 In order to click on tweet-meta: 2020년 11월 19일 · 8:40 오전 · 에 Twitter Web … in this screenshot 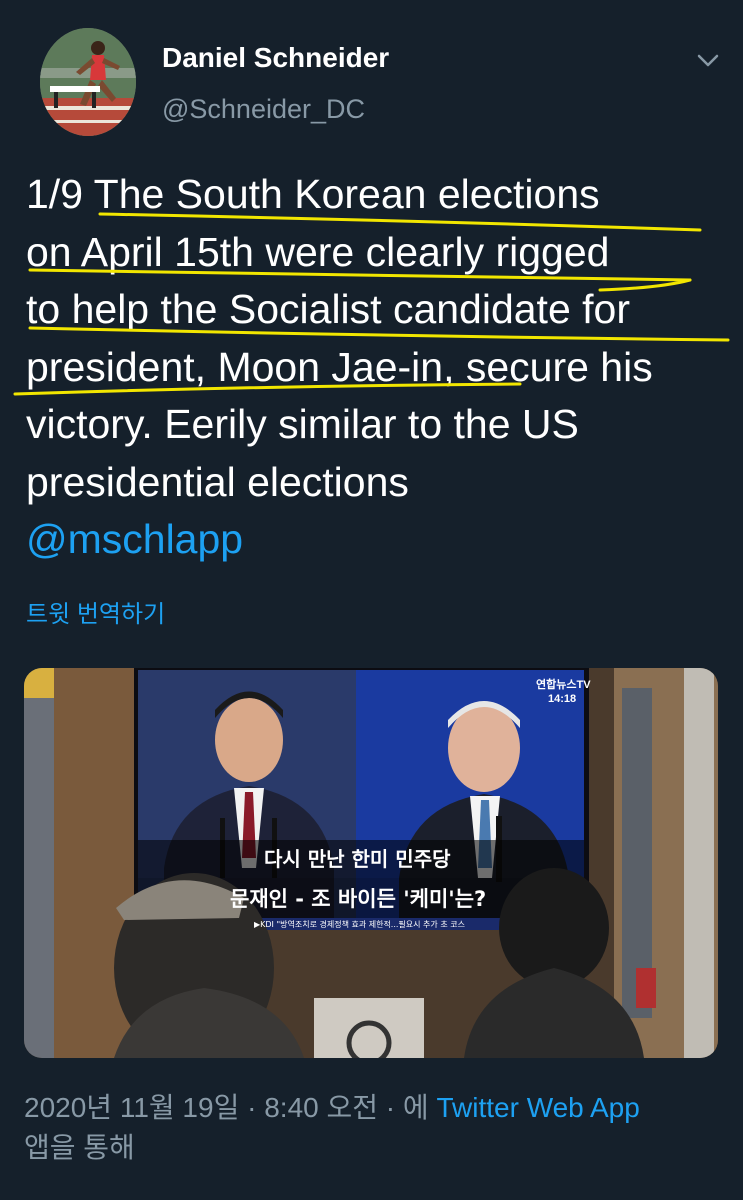, I will do `click(374, 1128)`.